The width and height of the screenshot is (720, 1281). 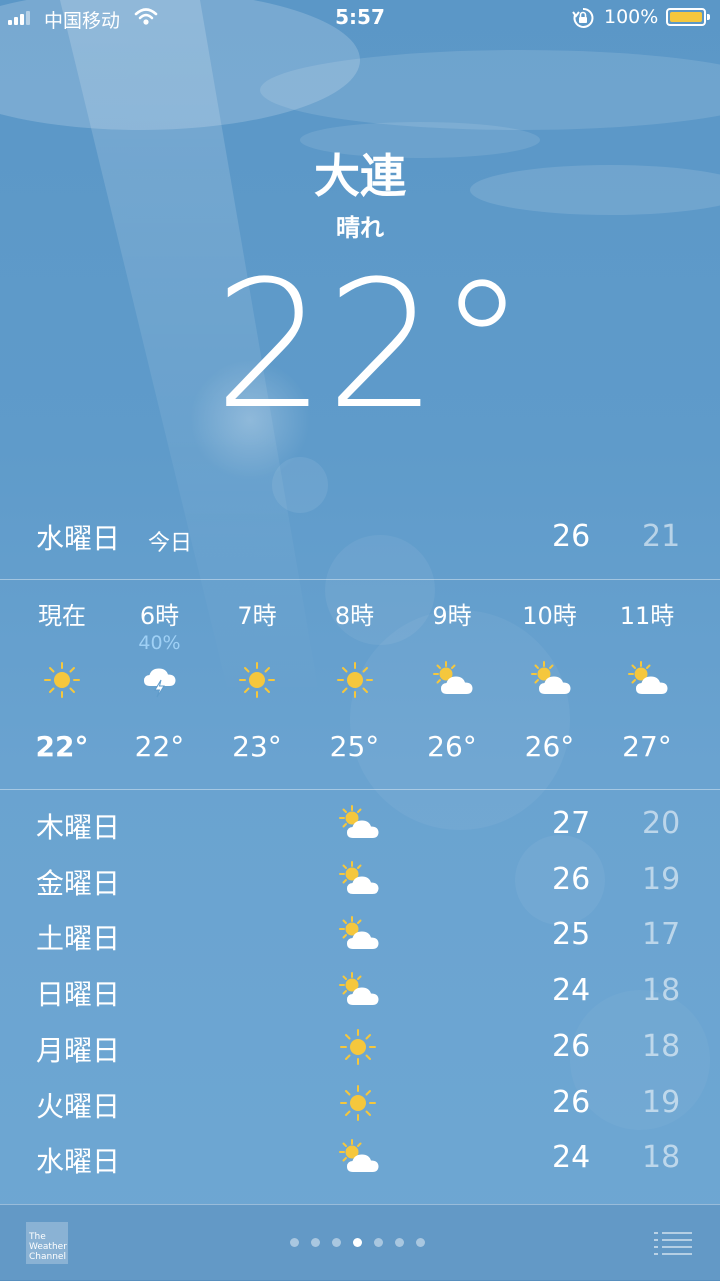 I want to click on status-bar: 中国移动 5:57 100%, so click(x=360, y=18).